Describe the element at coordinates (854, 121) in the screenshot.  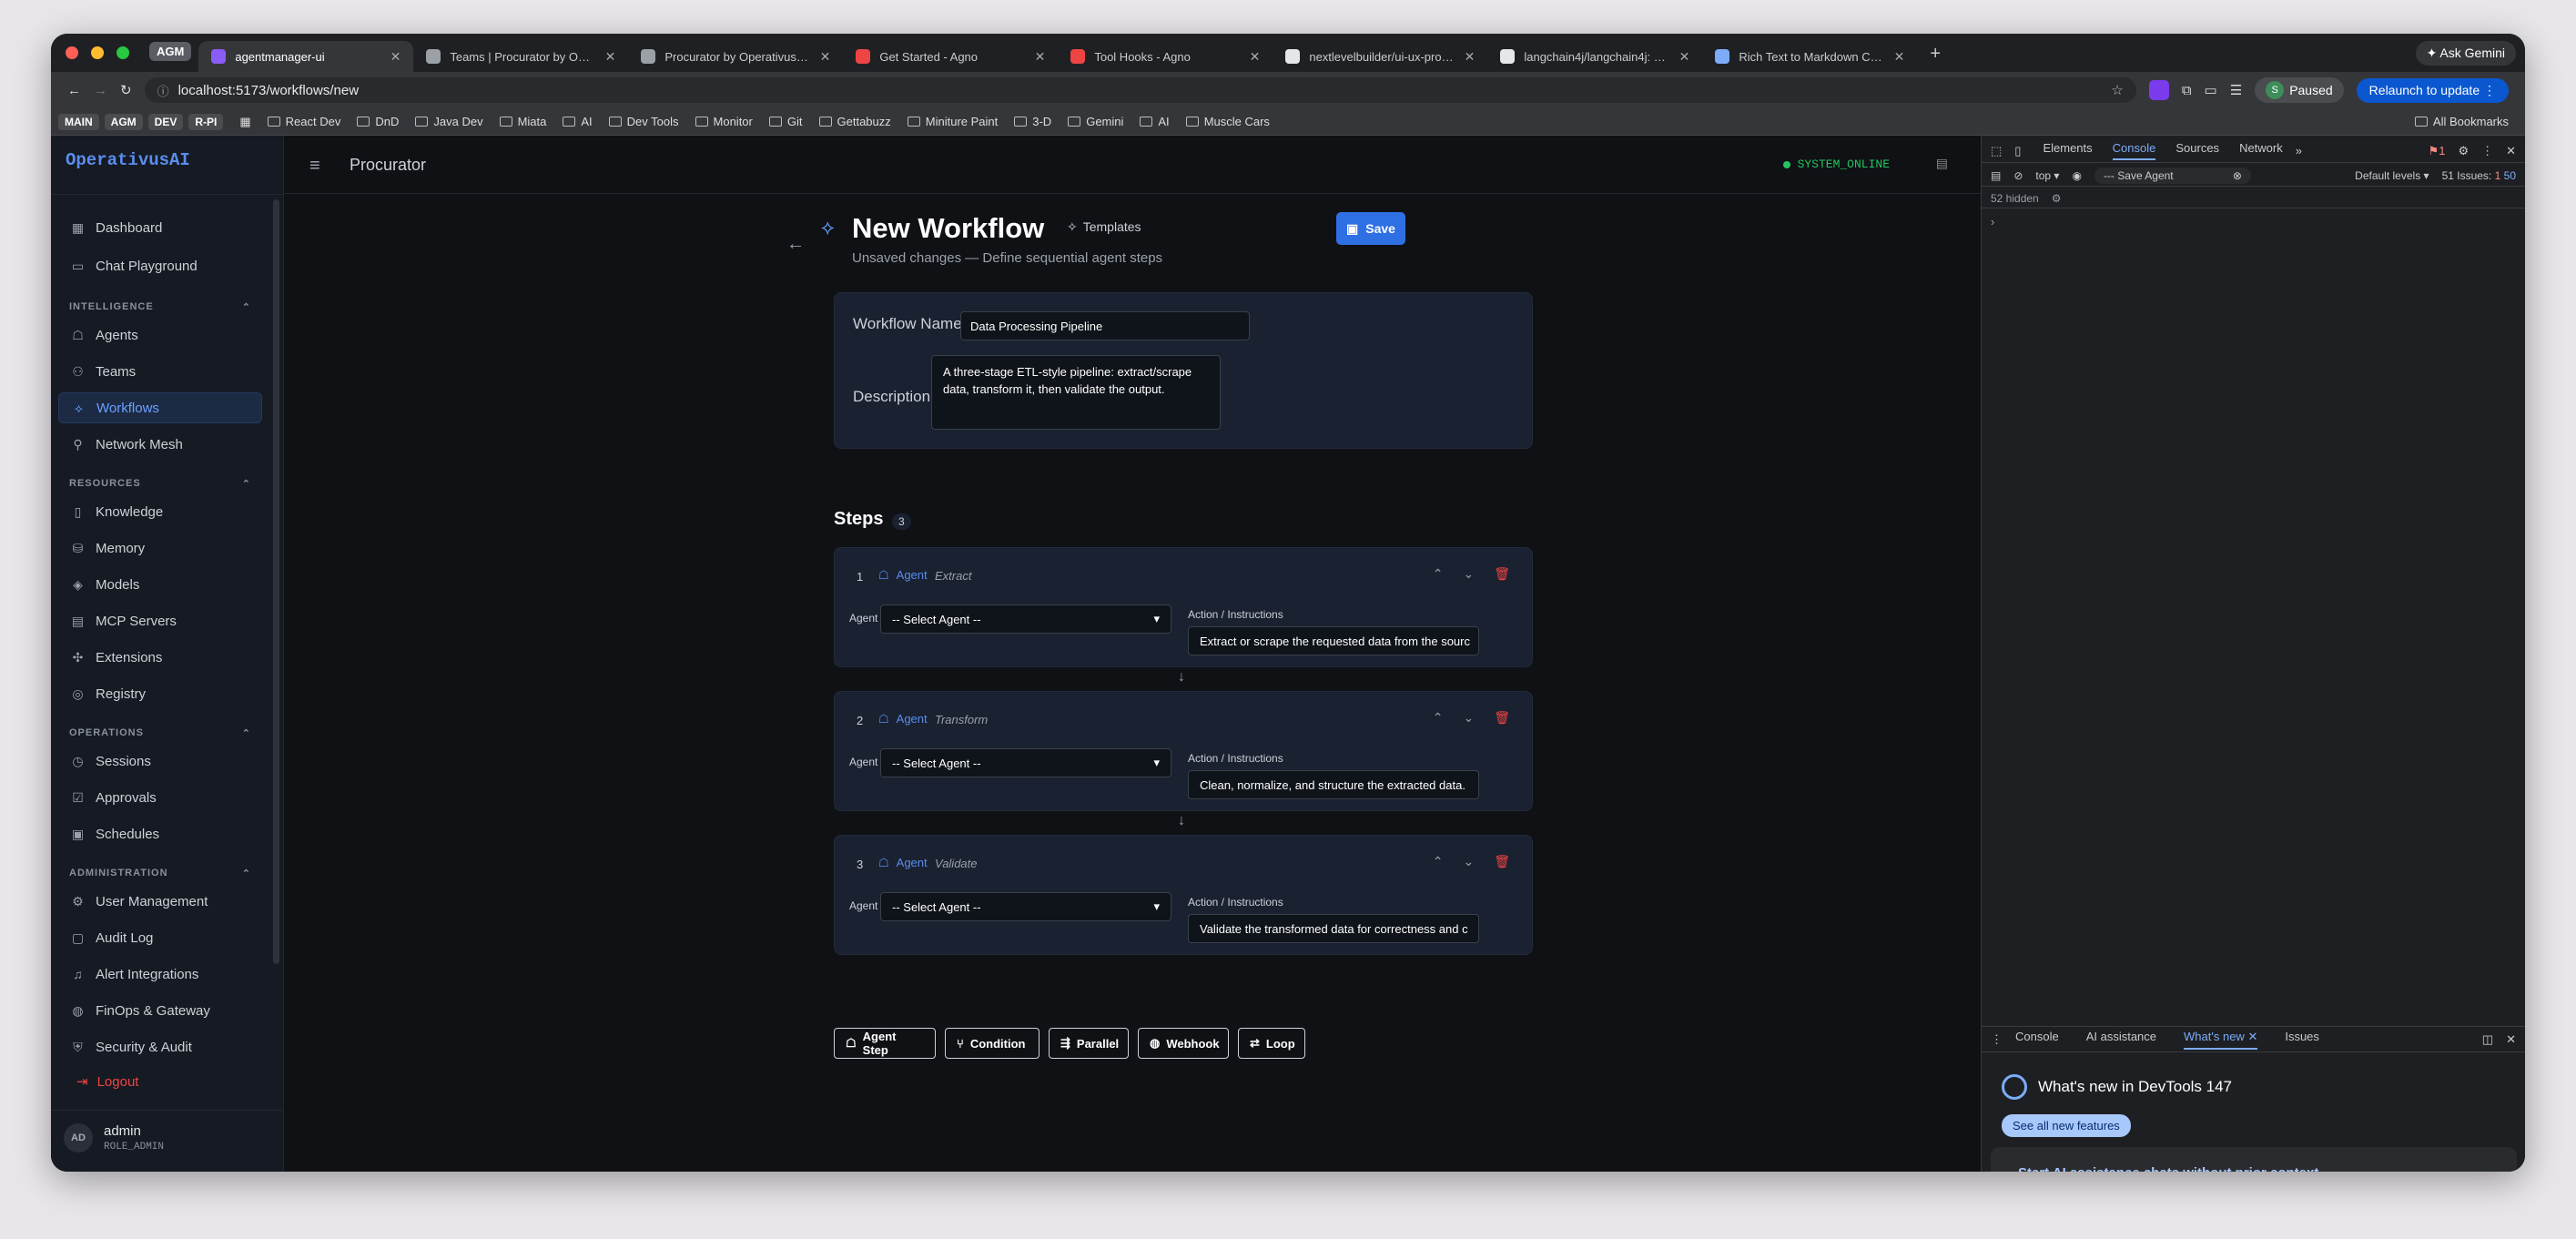
I see `bookmark-folder: Gettabuzz` at that location.